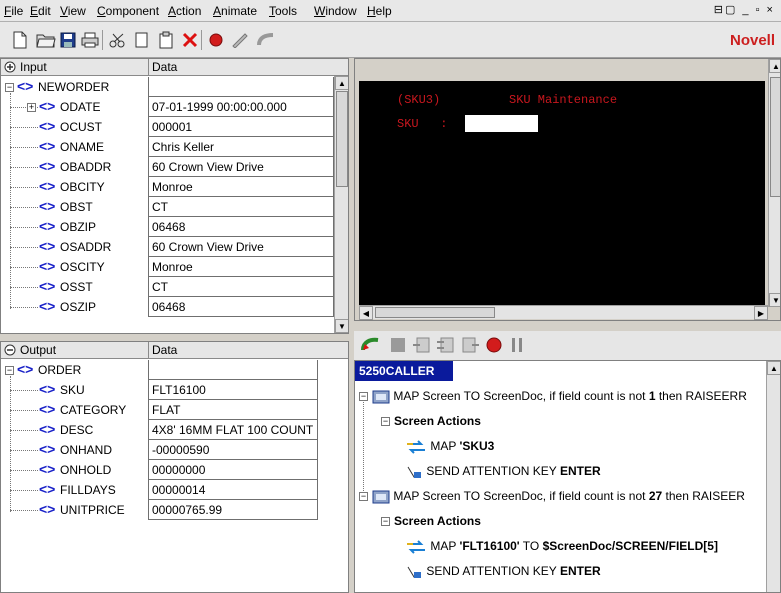 The image size is (781, 593). What do you see at coordinates (40, 11) in the screenshot?
I see `menu-edit: Edit` at bounding box center [40, 11].